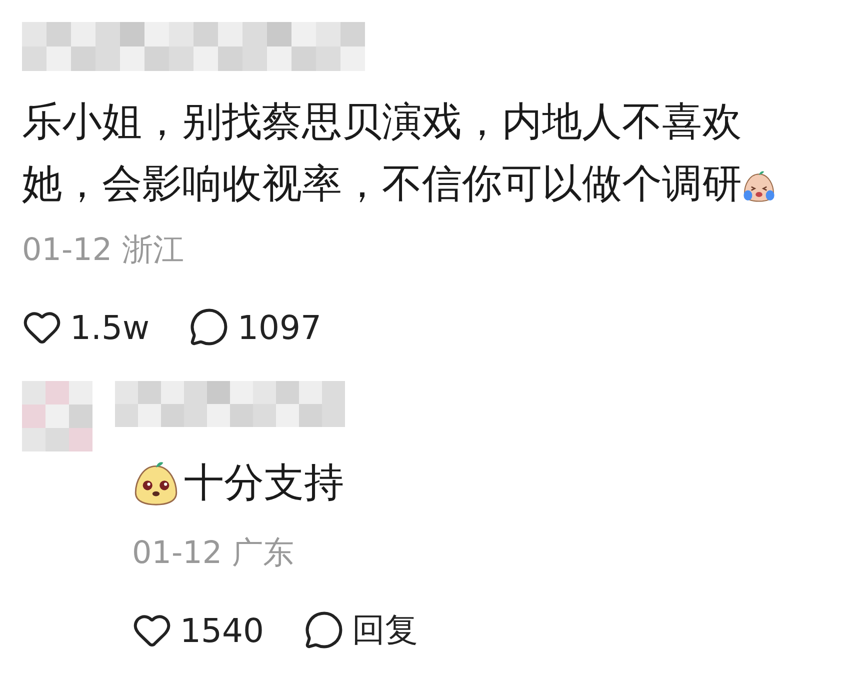 This screenshot has width=850, height=688. I want to click on reply-date-location: 01-12 广东, so click(213, 553).